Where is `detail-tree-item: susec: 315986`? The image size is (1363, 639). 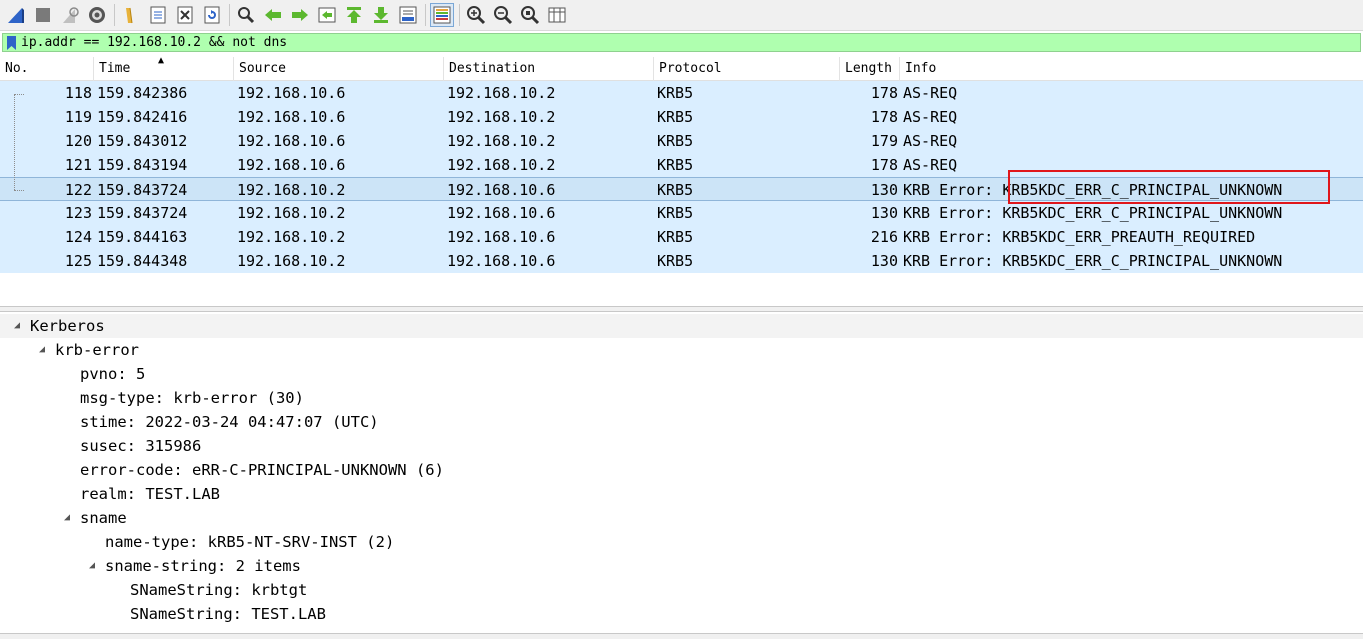
detail-tree-item: susec: 315986 is located at coordinates (681, 446).